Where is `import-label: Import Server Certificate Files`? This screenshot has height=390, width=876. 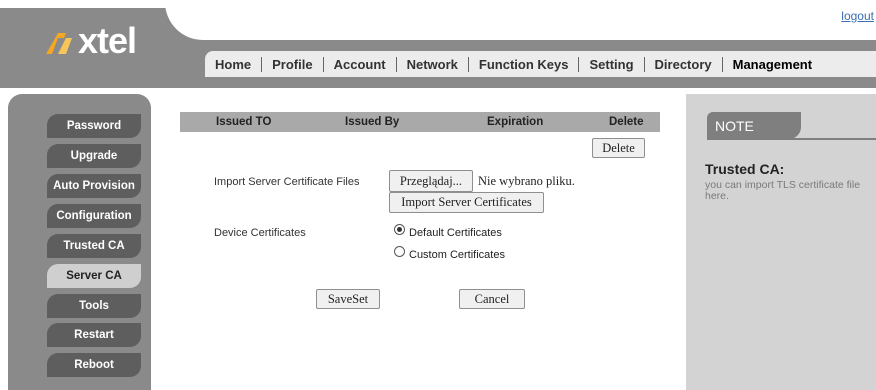
import-label: Import Server Certificate Files is located at coordinates (287, 182).